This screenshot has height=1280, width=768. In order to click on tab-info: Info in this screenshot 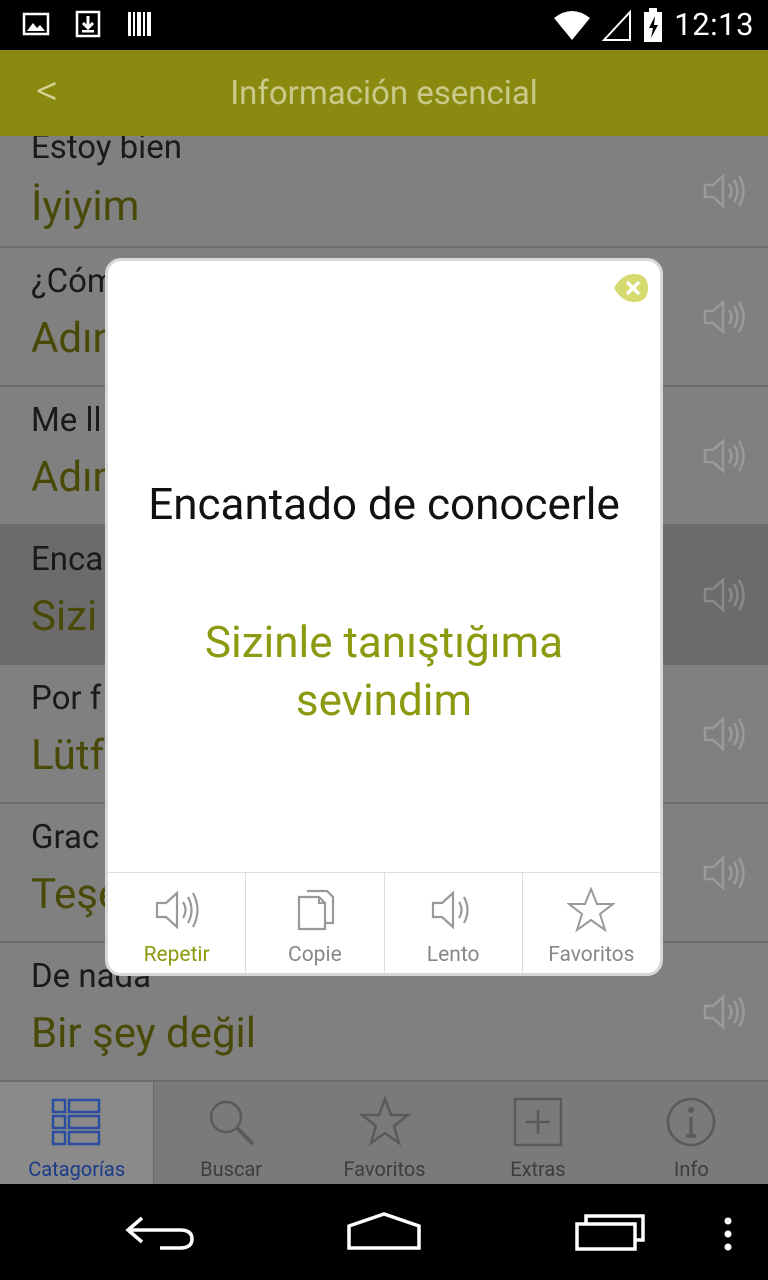, I will do `click(691, 1133)`.